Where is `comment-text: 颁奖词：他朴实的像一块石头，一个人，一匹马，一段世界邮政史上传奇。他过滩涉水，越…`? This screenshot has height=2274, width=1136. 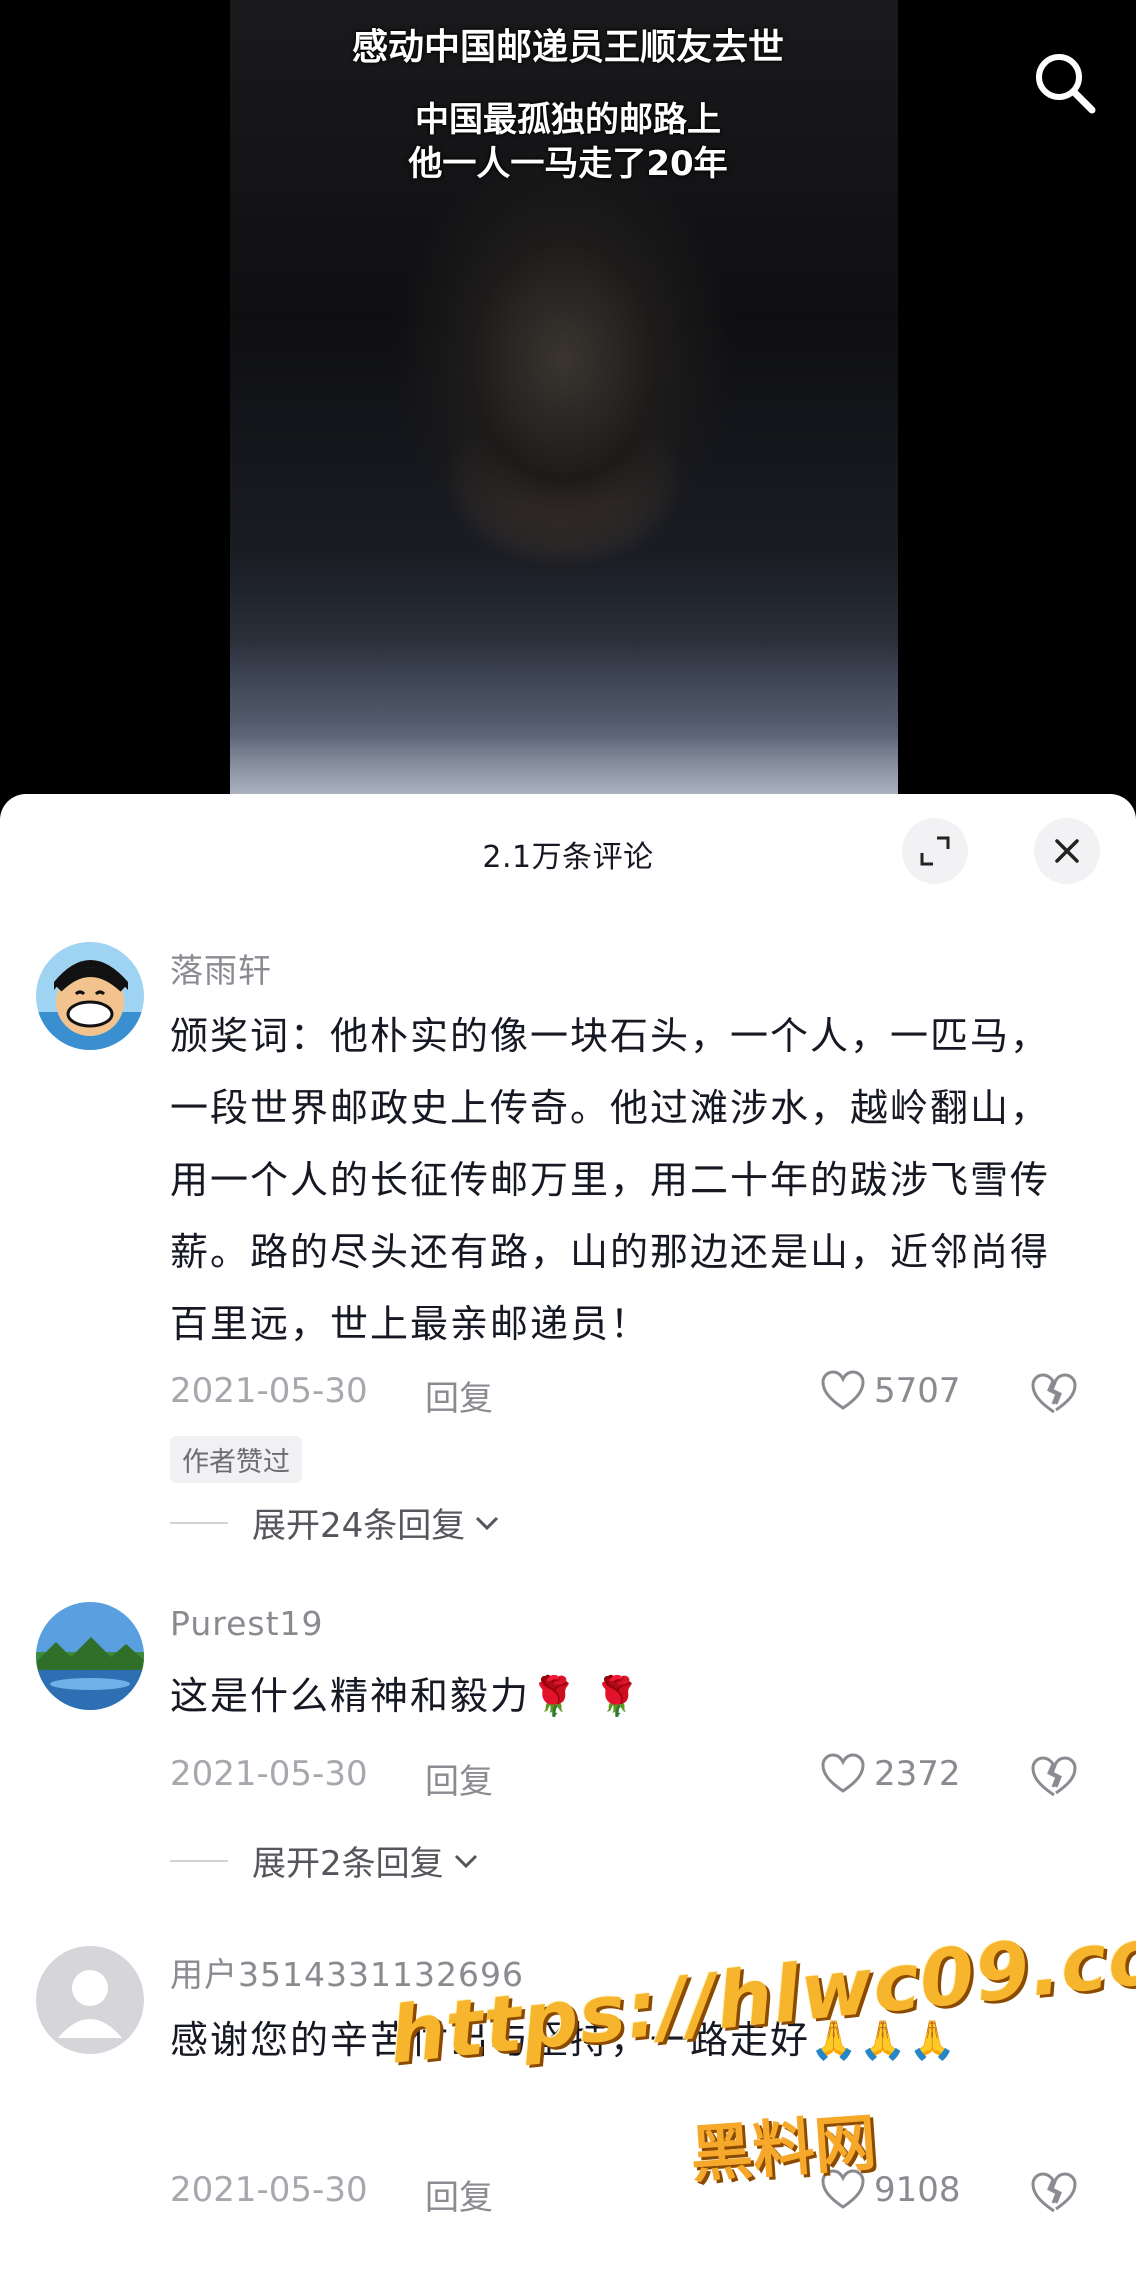
comment-text: 颁奖词：他朴实的像一块石头，一个人，一匹马，一段世界邮政史上传奇。他过滩涉水，越… is located at coordinates (610, 1180).